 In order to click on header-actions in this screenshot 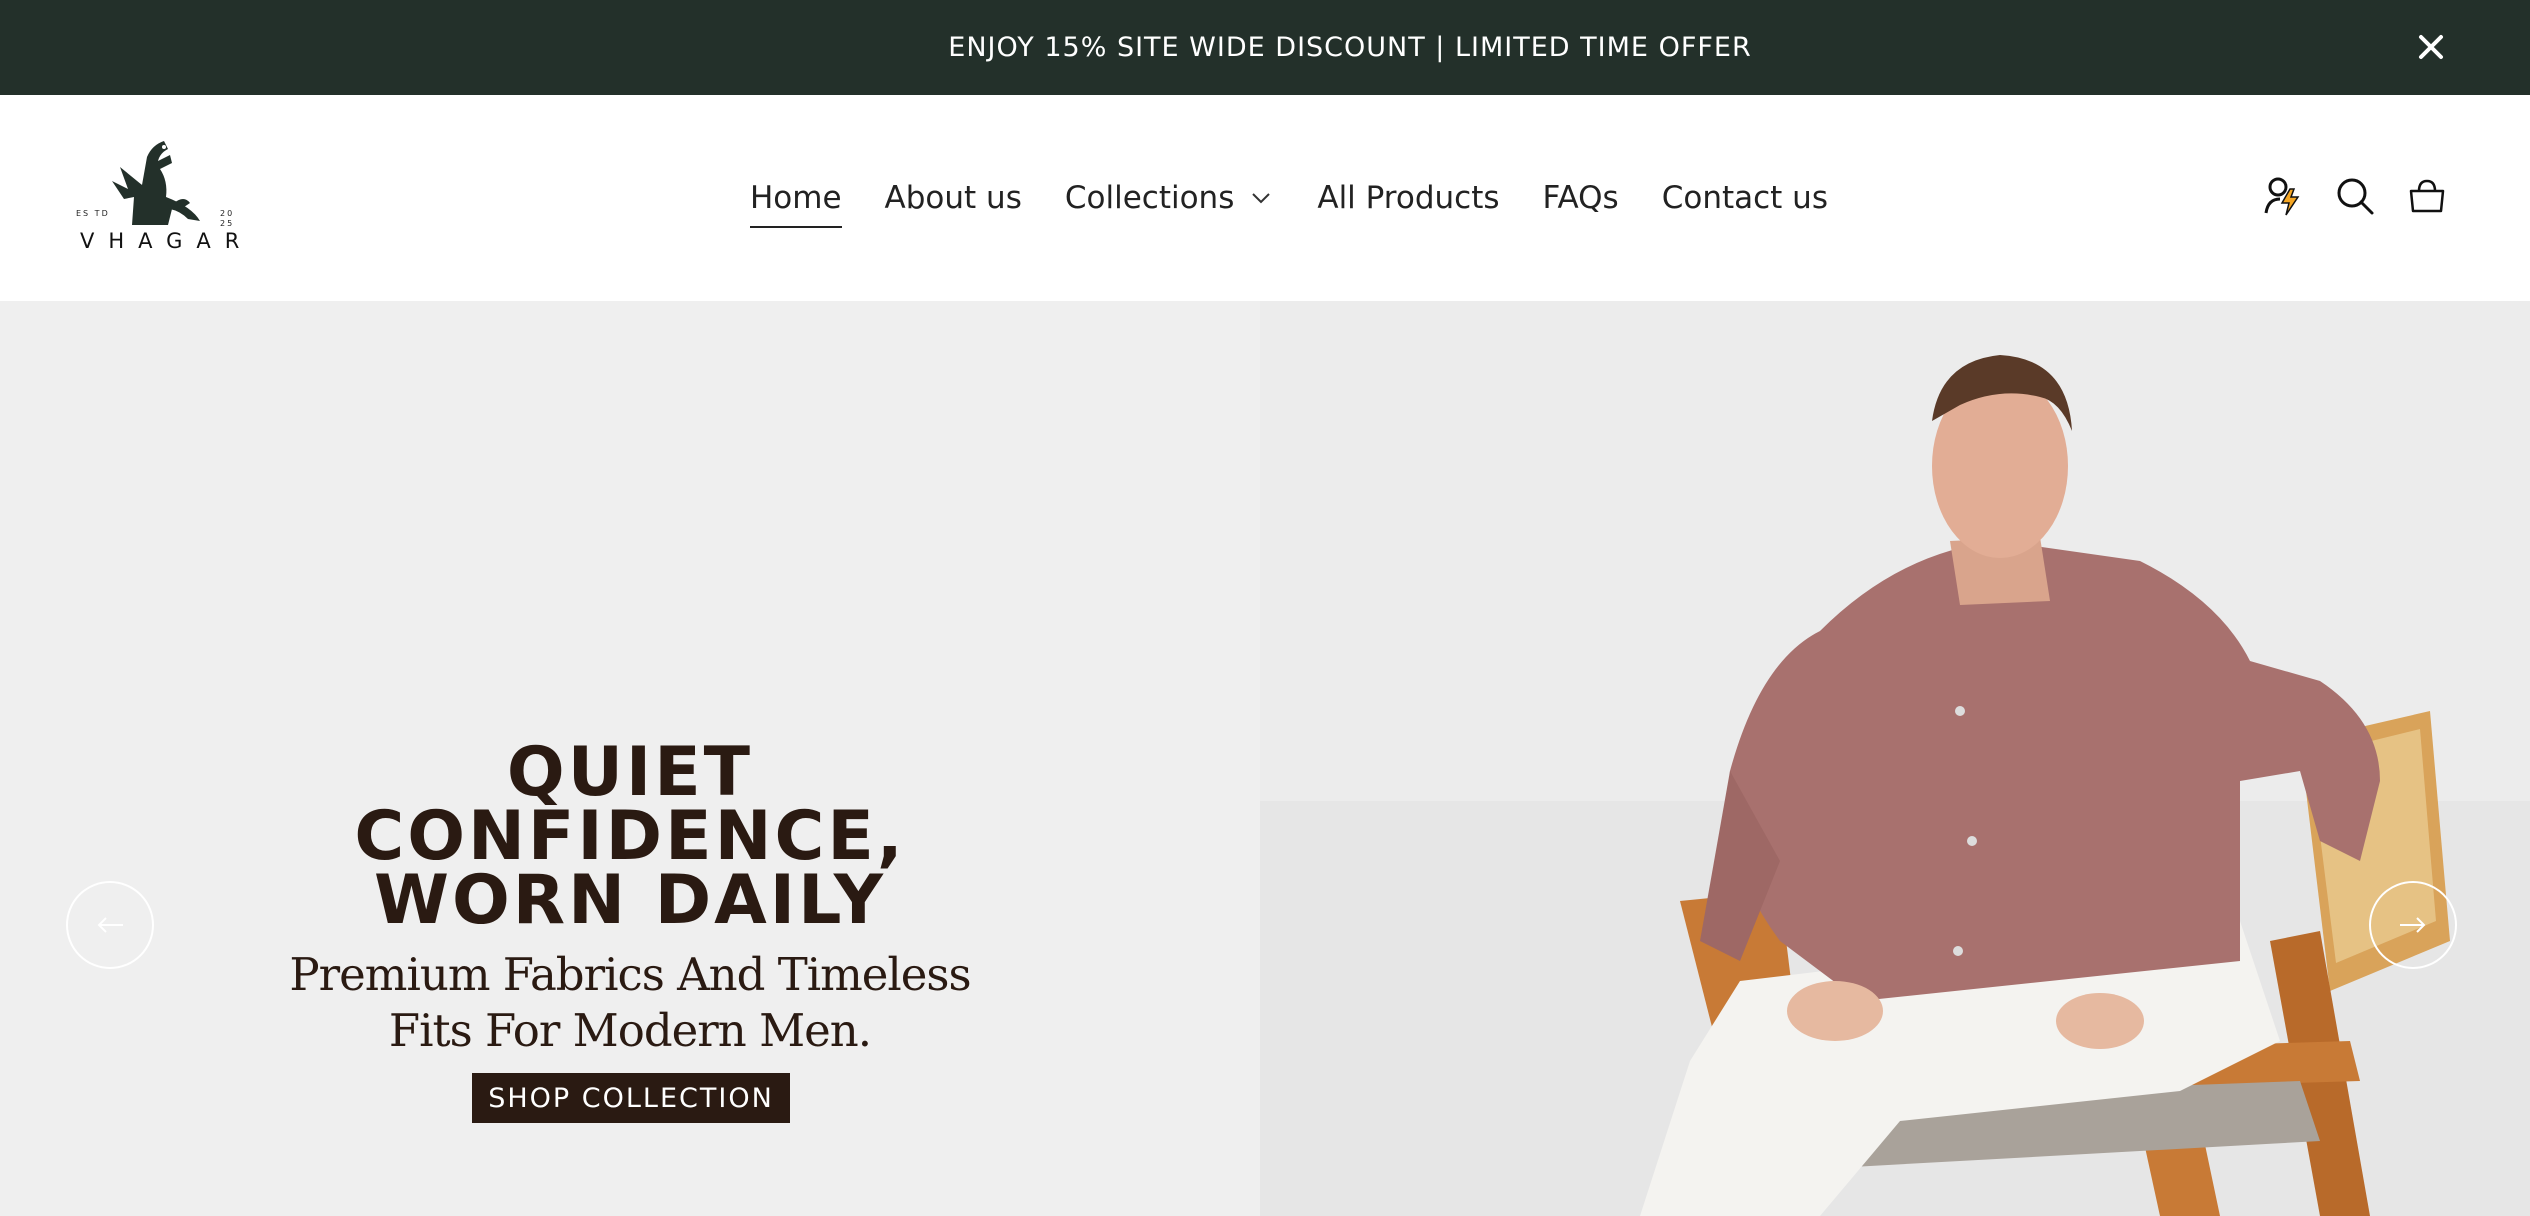, I will do `click(2355, 196)`.